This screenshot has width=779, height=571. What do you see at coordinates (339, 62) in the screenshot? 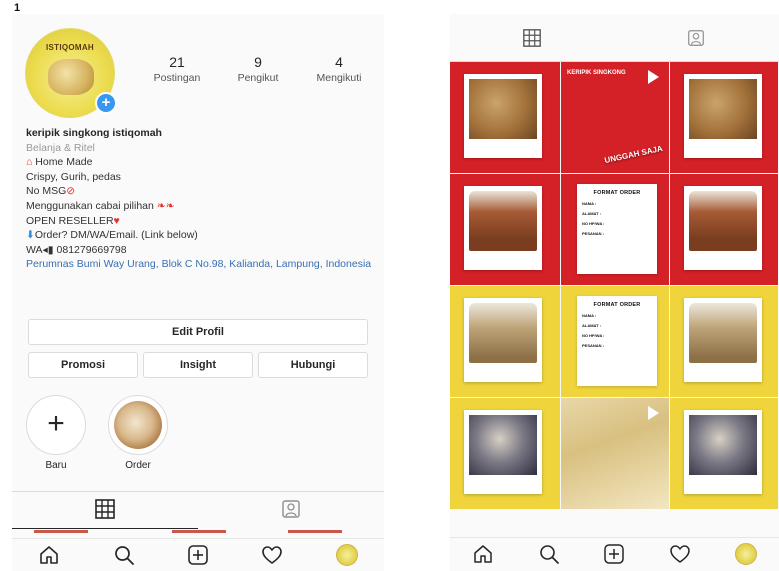
I see `stat-following-value: 4` at bounding box center [339, 62].